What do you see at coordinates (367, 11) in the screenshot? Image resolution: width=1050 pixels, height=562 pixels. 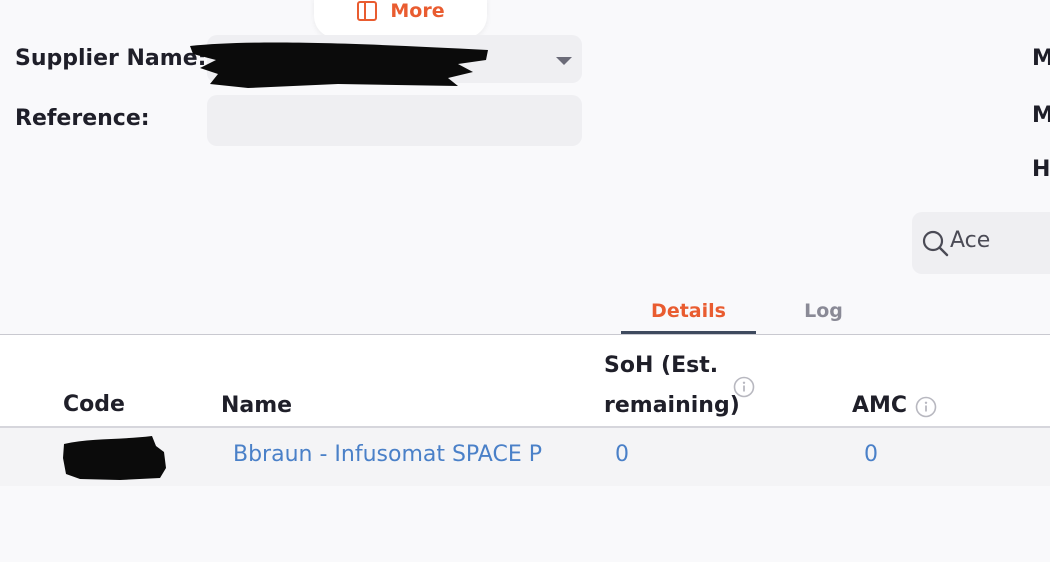 I see `book-icon` at bounding box center [367, 11].